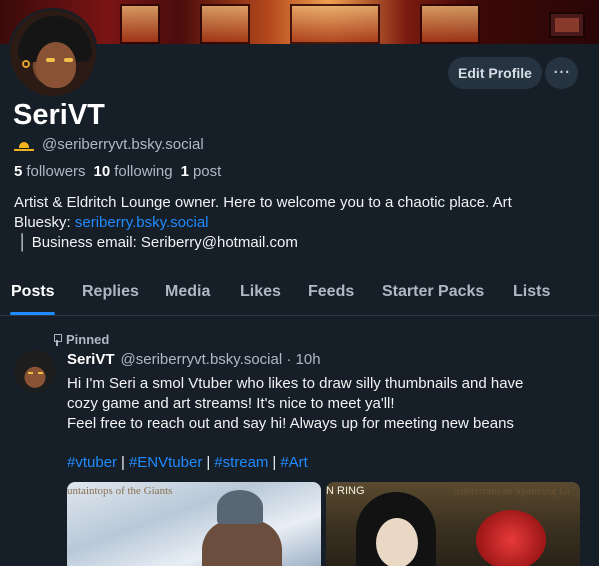  What do you see at coordinates (142, 222) in the screenshot?
I see `bio-link: seriberry.bsky.social` at bounding box center [142, 222].